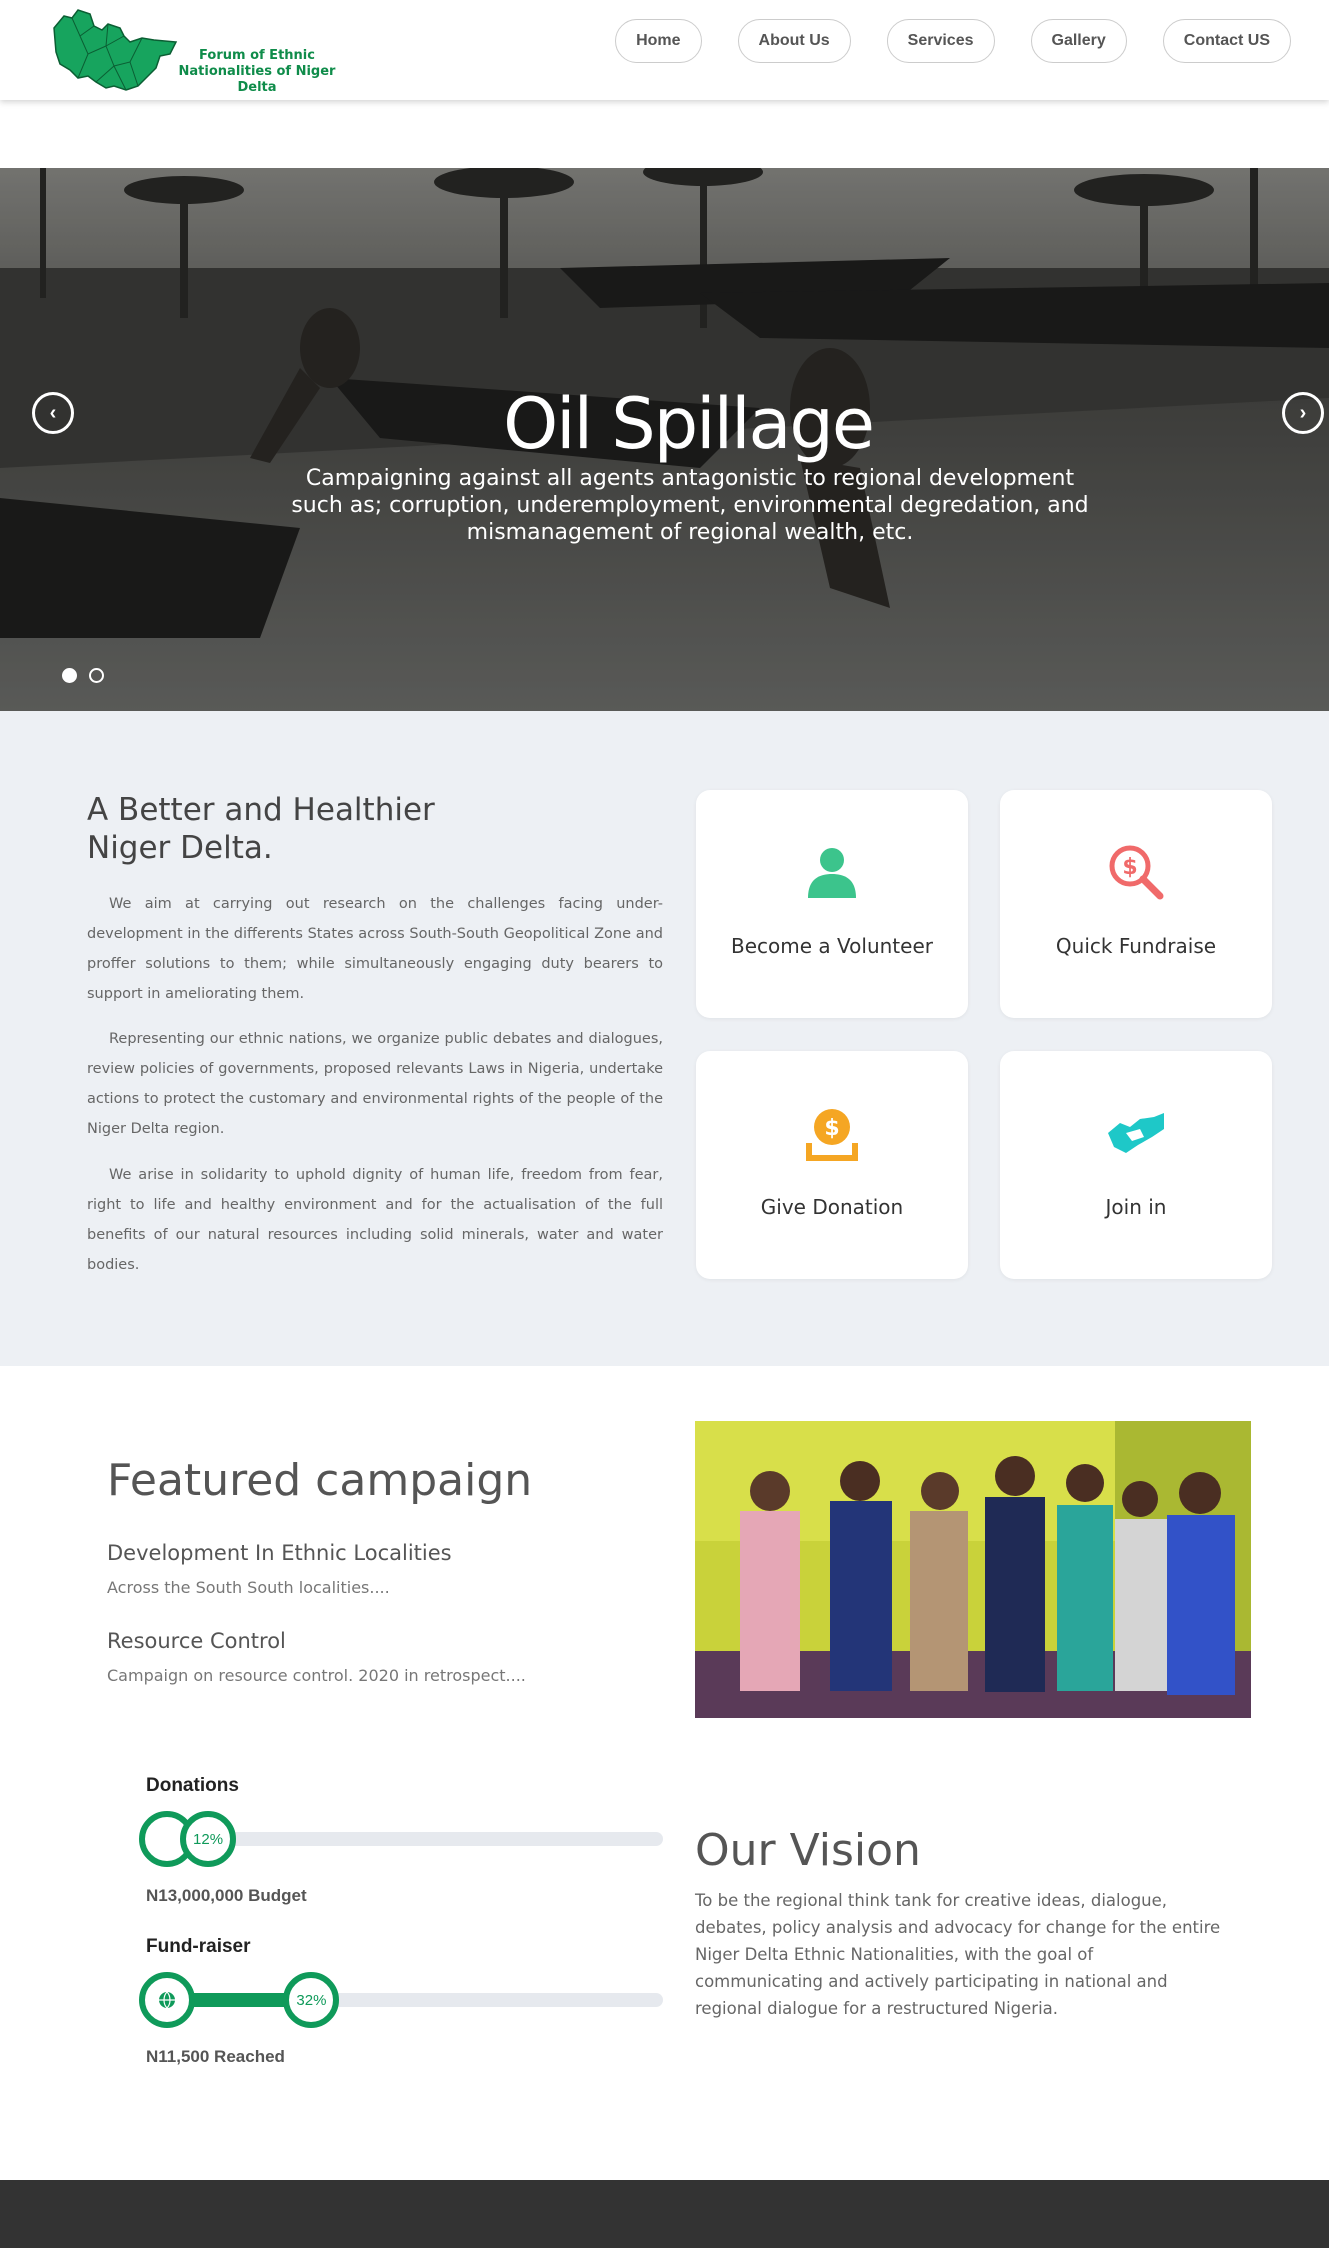  I want to click on carousel-next-button: ›, so click(1303, 413).